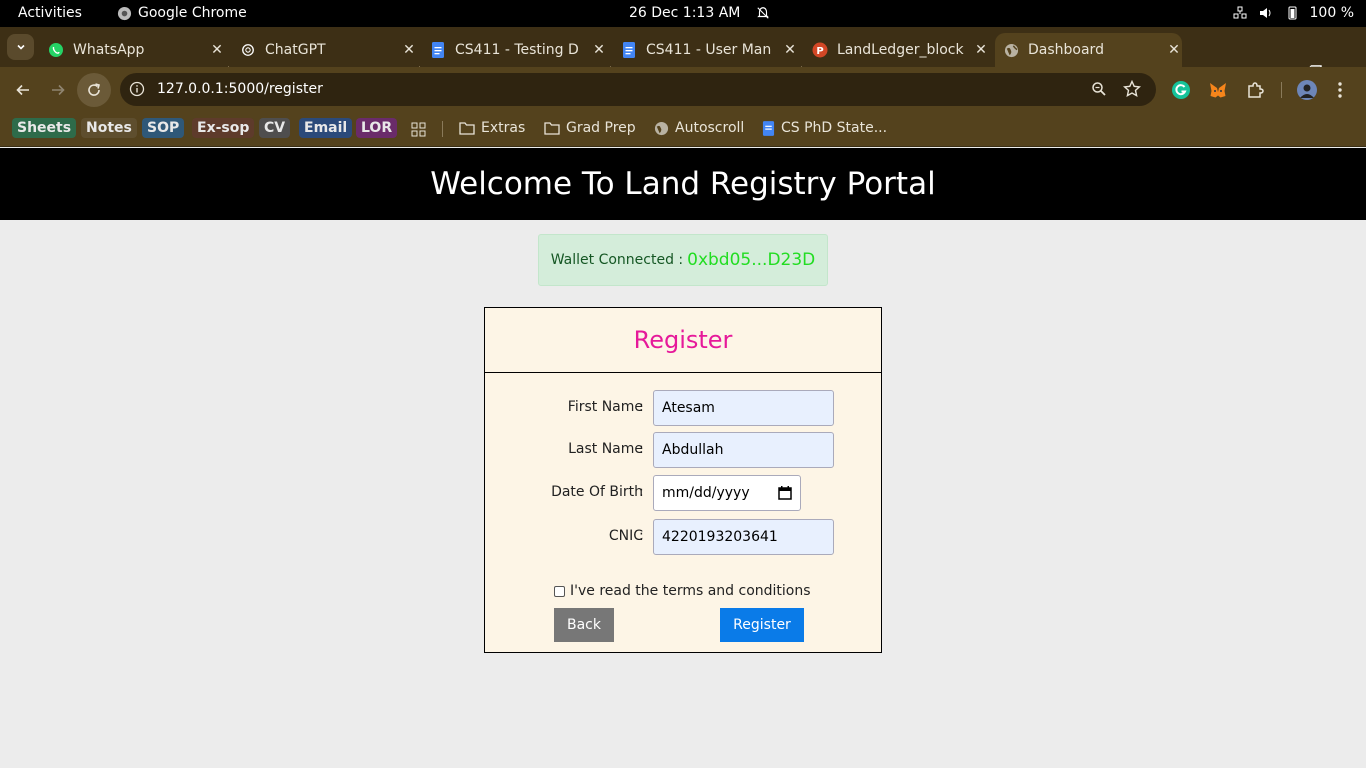 The width and height of the screenshot is (1366, 768). Describe the element at coordinates (44, 128) in the screenshot. I see `bookmark-sheets: Sheets` at that location.